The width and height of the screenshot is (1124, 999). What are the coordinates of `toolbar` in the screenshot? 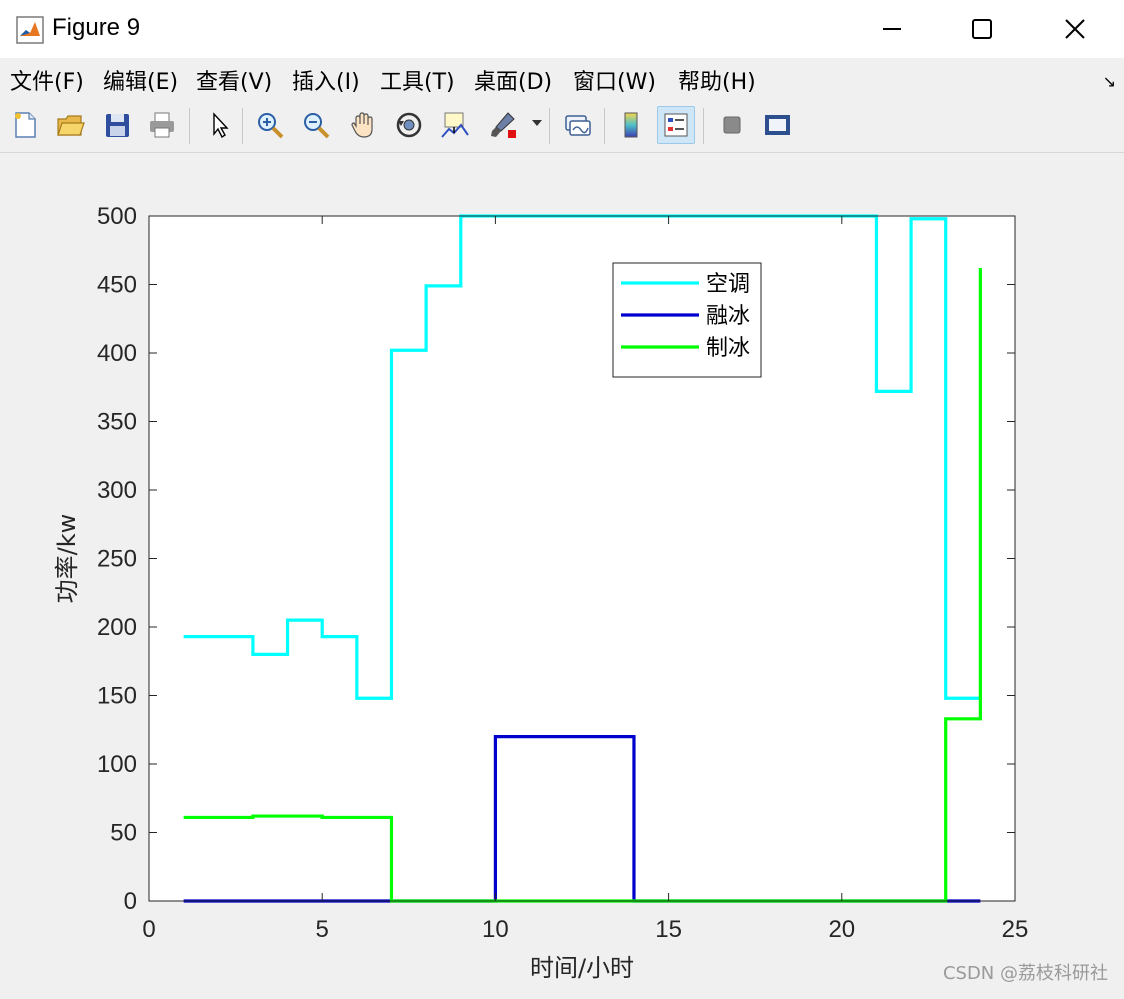 It's located at (562, 126).